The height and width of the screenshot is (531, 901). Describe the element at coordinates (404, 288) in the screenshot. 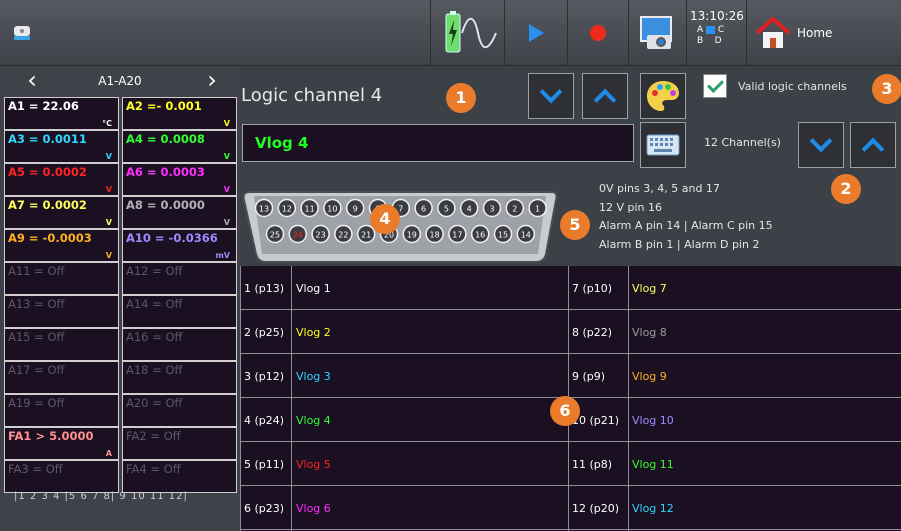

I see `table-row: 1 (p13) Vlog 1` at that location.